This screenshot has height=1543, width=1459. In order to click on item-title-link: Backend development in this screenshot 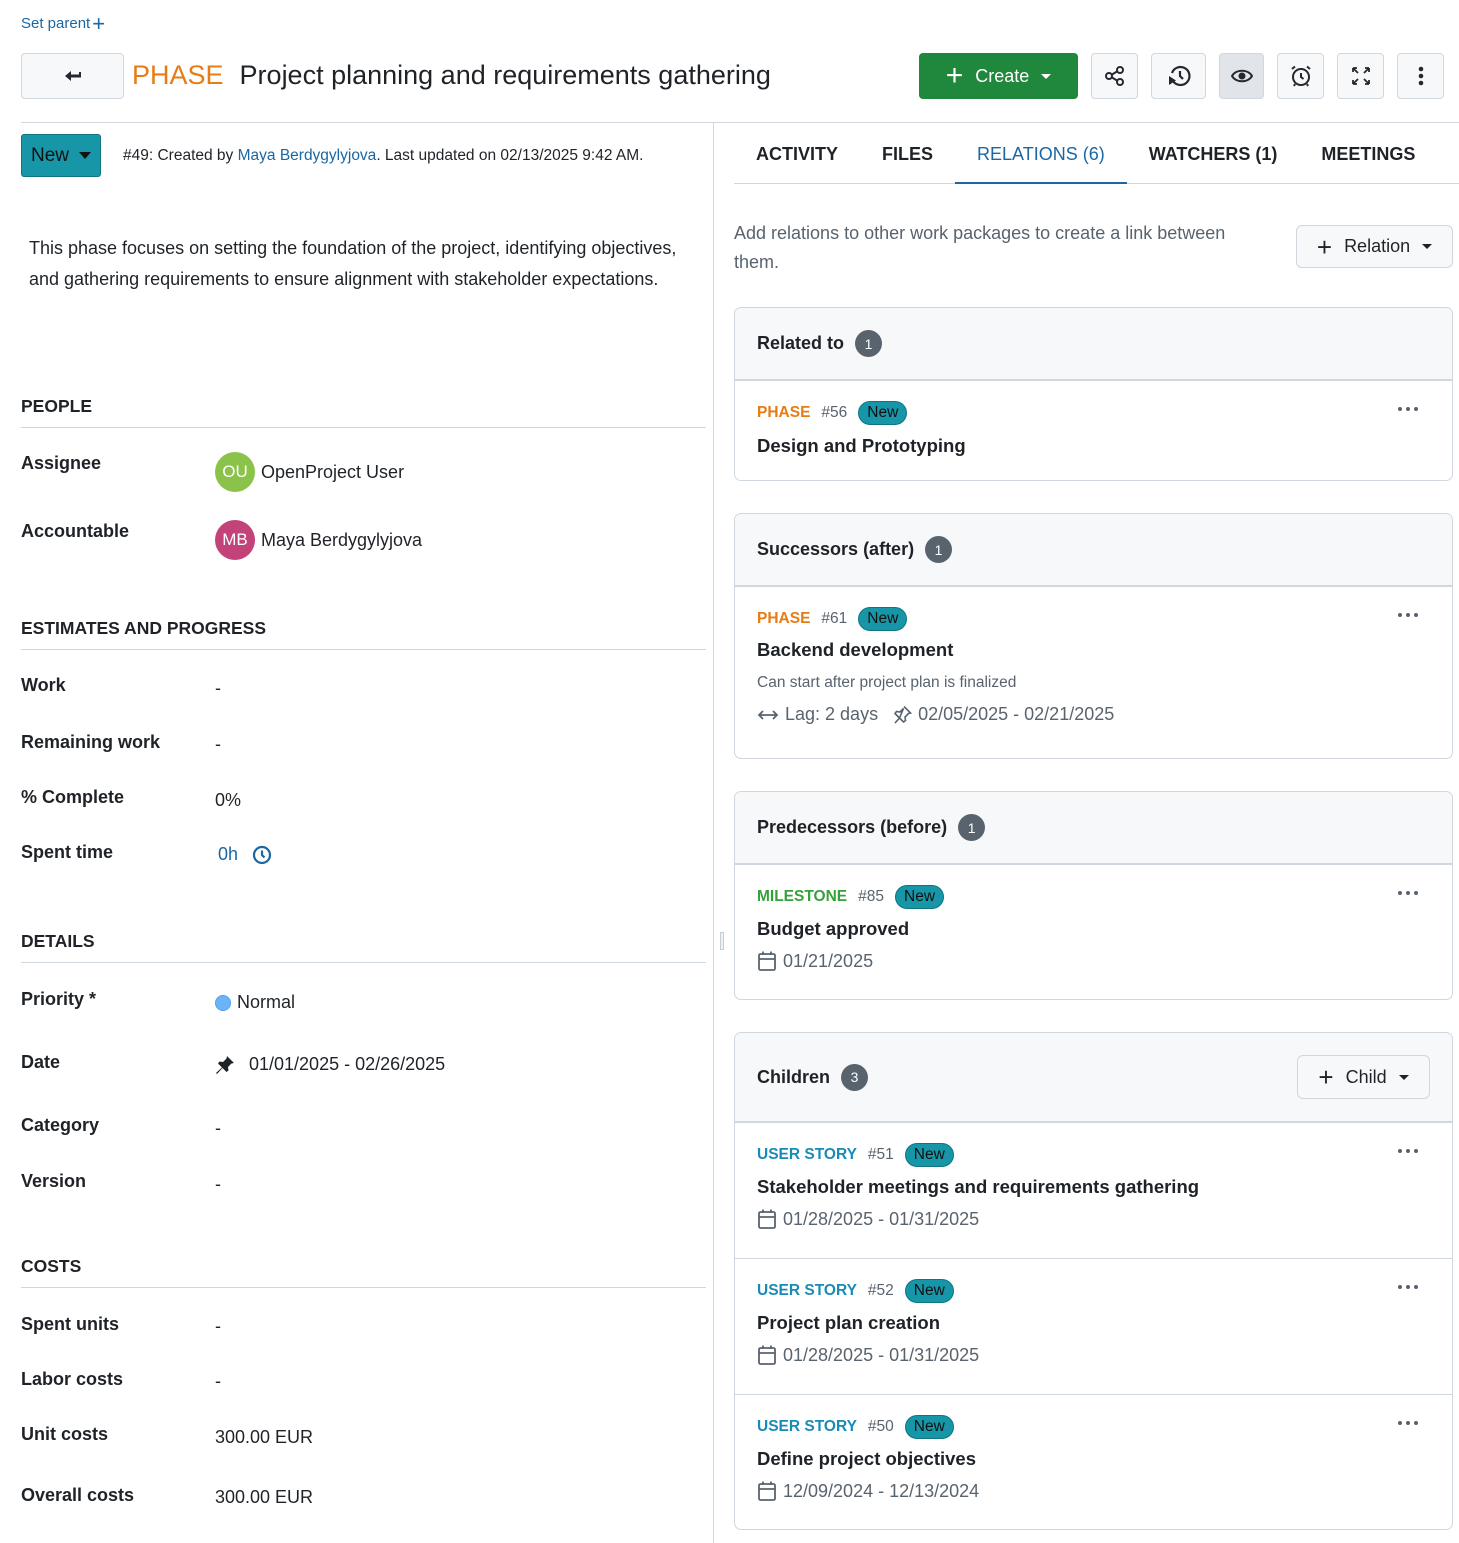, I will do `click(1093, 650)`.